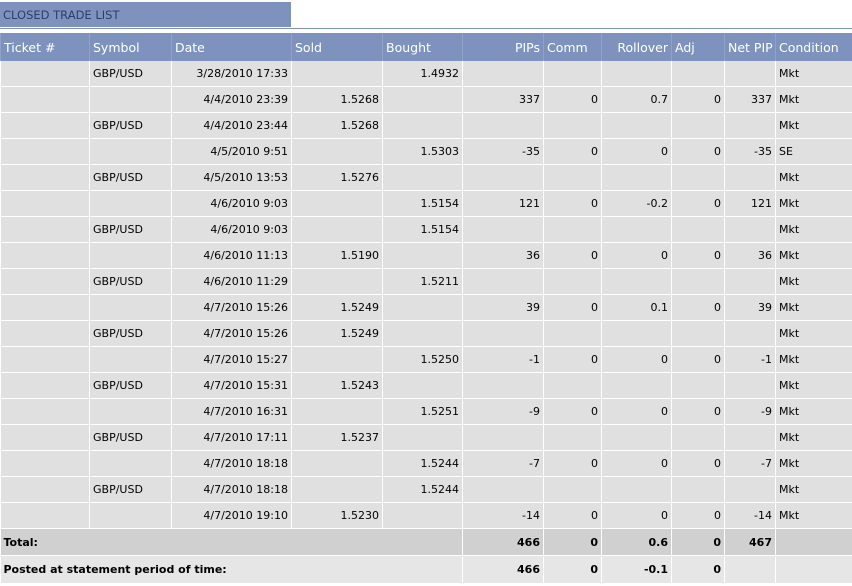  Describe the element at coordinates (422, 203) in the screenshot. I see `bought-cell: 1.5154` at that location.